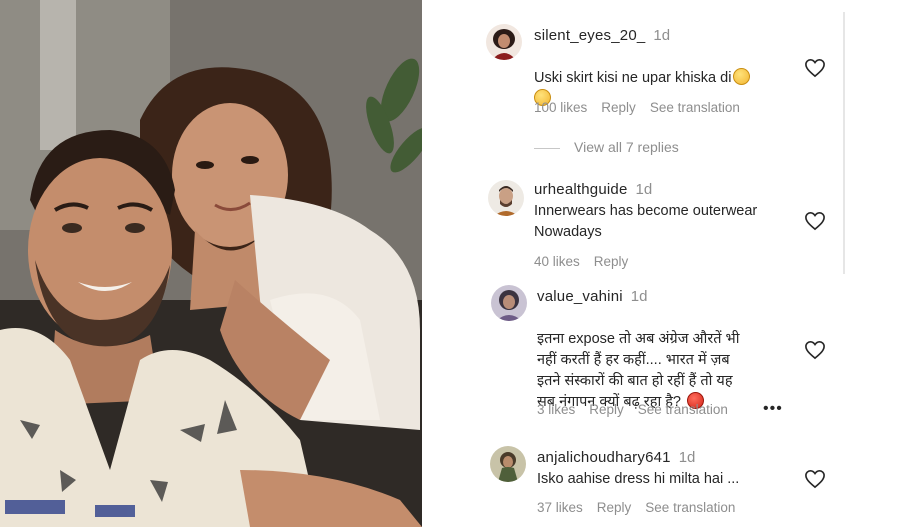 The width and height of the screenshot is (905, 527). Describe the element at coordinates (581, 189) in the screenshot. I see `username: urhealthguide` at that location.